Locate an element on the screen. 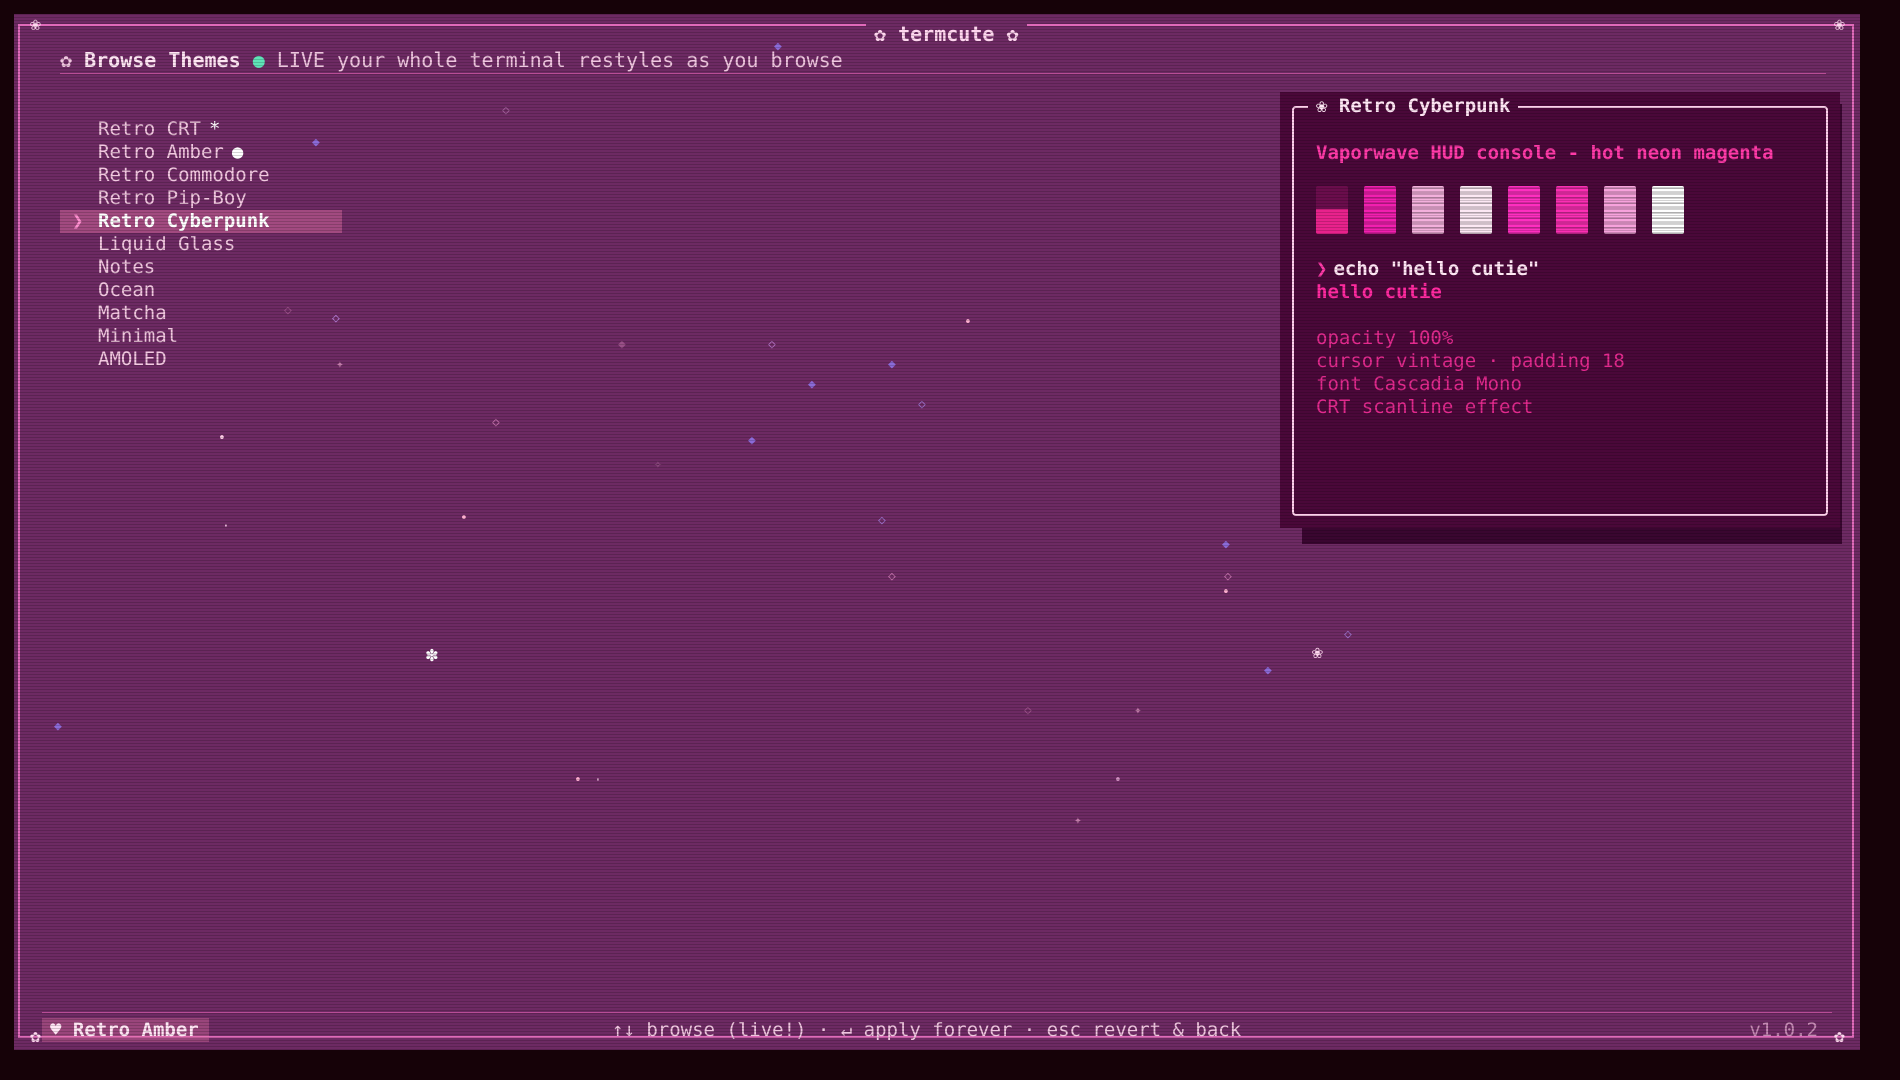 The width and height of the screenshot is (1900, 1080). theme-item: Notes is located at coordinates (201, 267).